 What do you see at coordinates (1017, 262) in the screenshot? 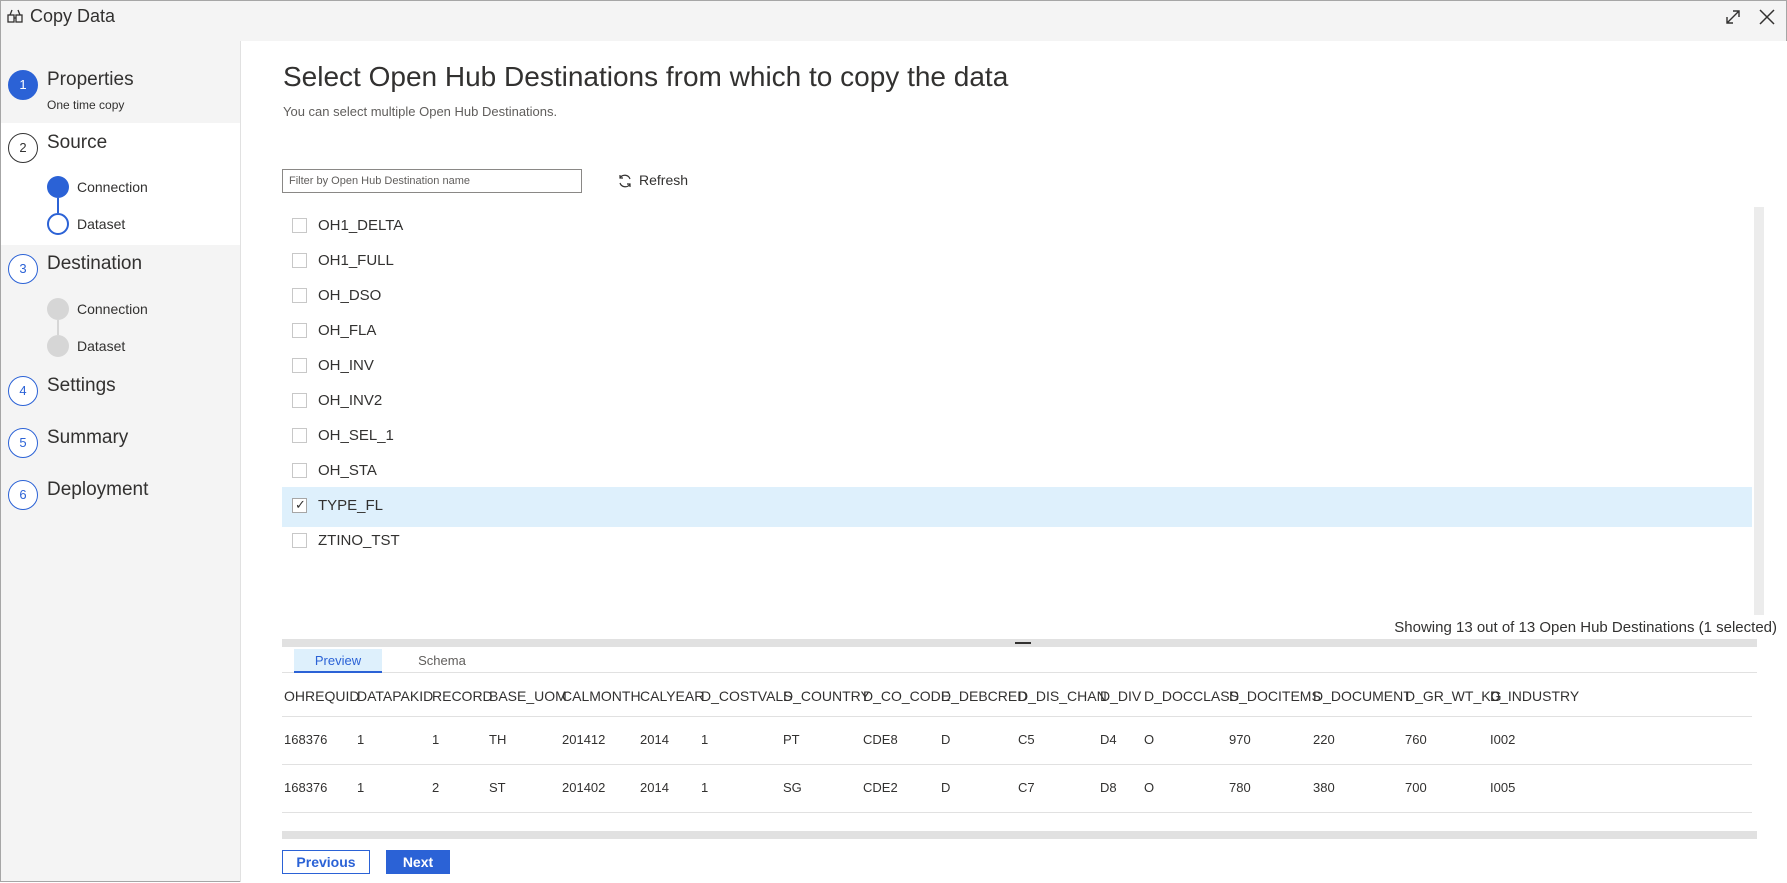
I see `list-item: OH1_FULL` at bounding box center [1017, 262].